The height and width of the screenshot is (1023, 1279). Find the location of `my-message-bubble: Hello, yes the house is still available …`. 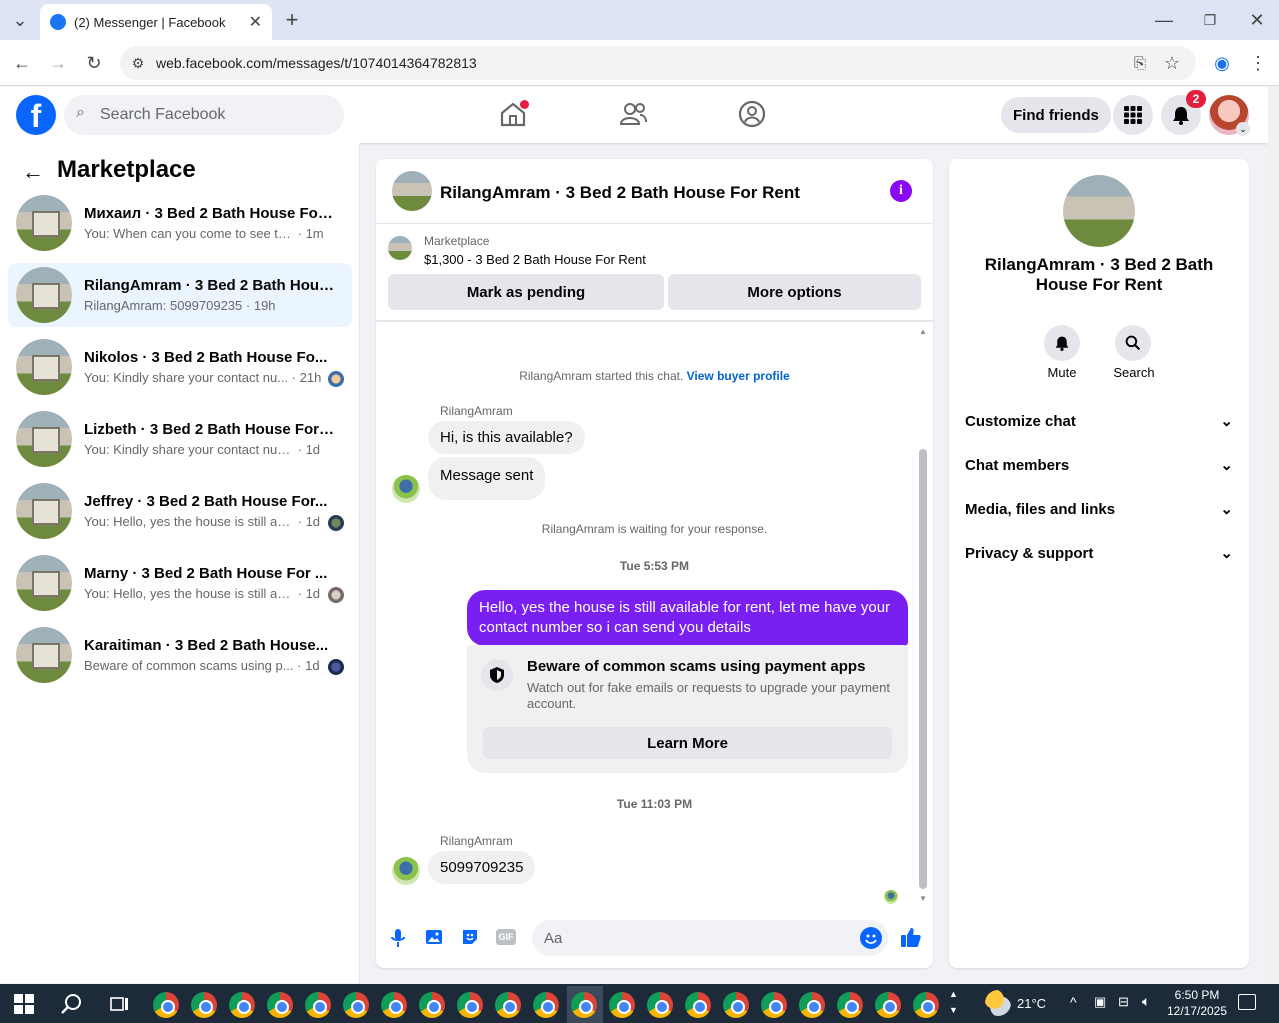

my-message-bubble: Hello, yes the house is still available … is located at coordinates (687, 618).